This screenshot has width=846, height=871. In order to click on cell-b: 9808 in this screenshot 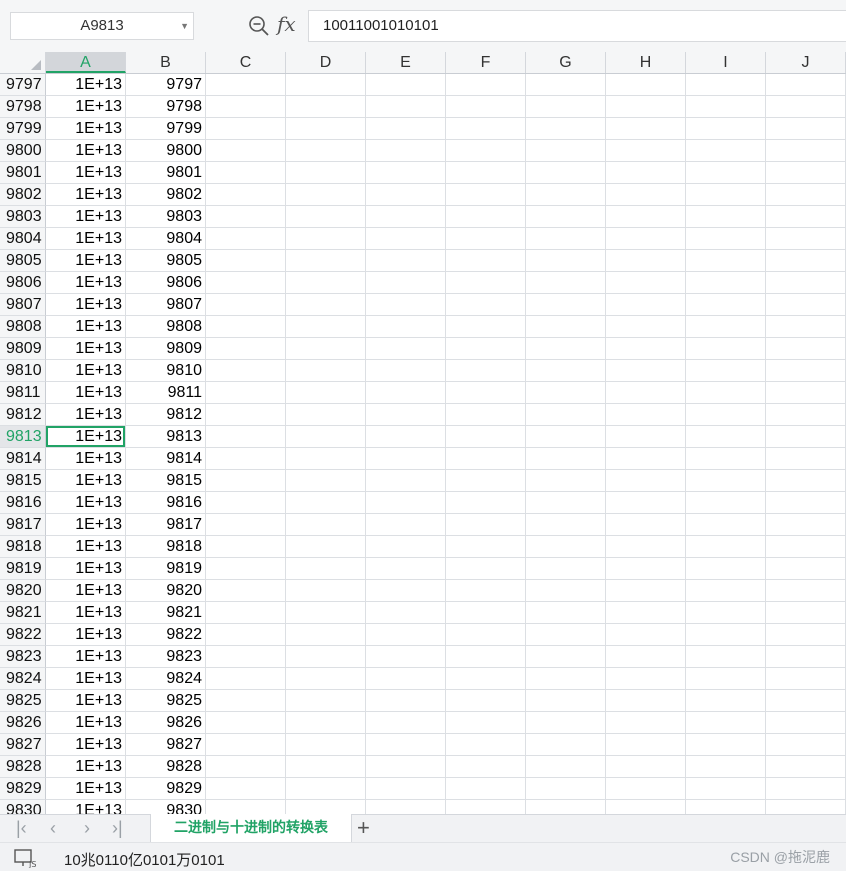, I will do `click(166, 327)`.